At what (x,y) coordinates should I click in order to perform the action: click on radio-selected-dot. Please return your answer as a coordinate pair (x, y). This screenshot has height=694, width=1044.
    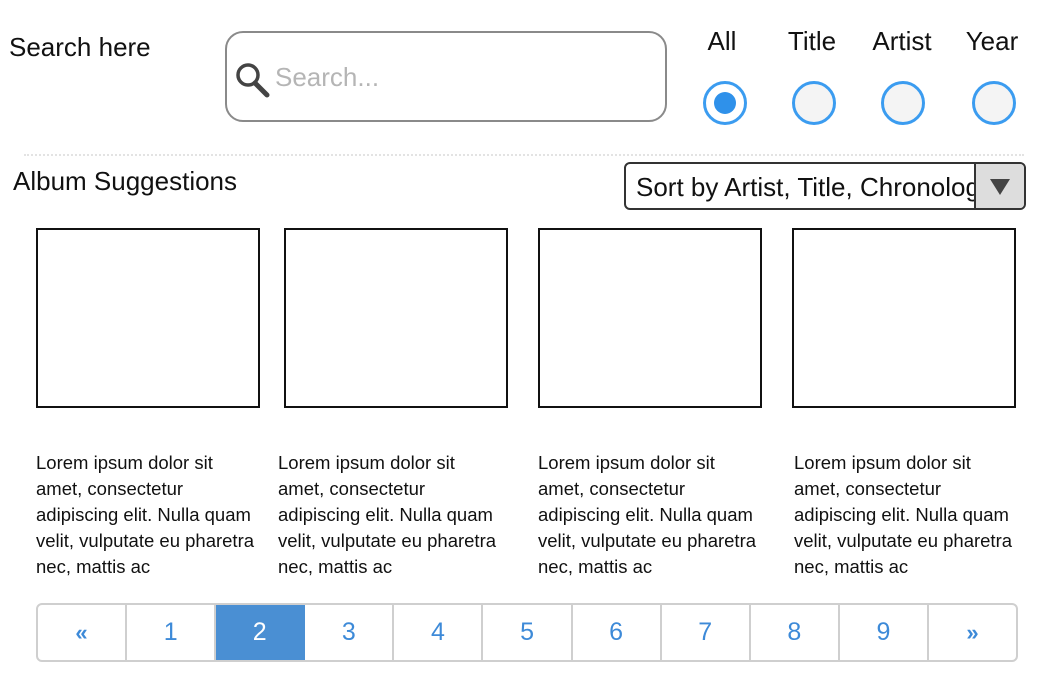
    Looking at the image, I should click on (725, 103).